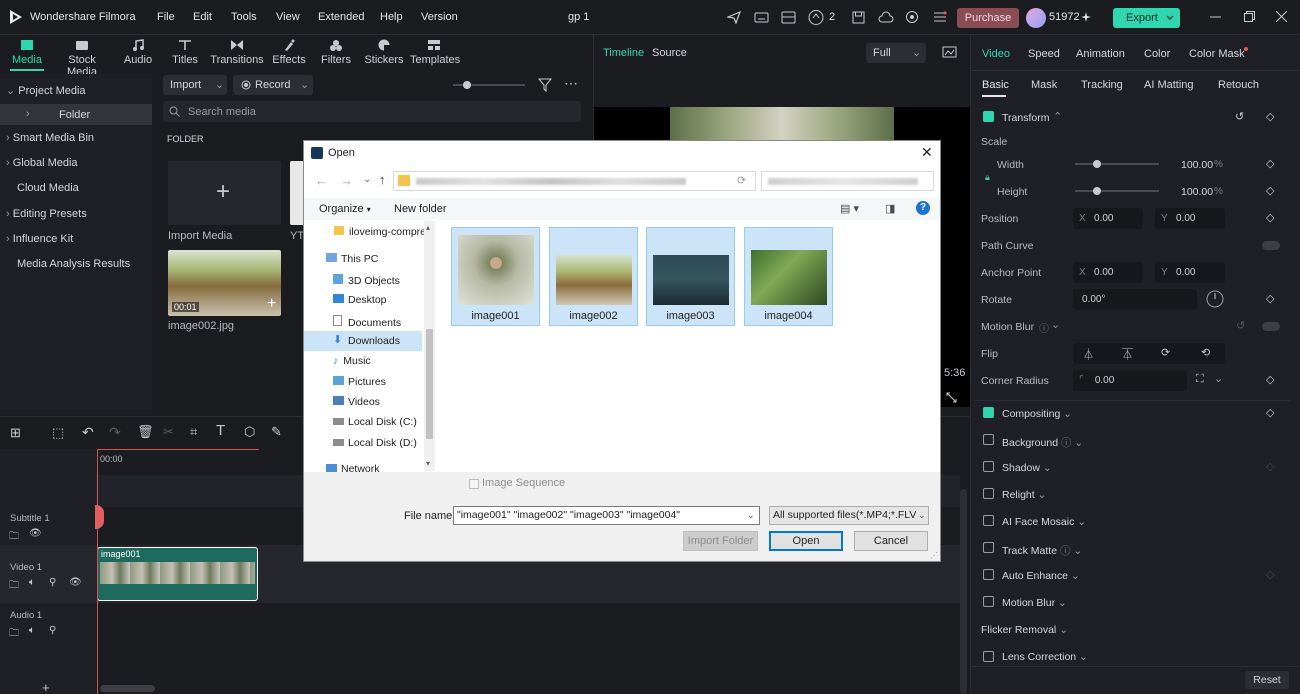 Image resolution: width=1300 pixels, height=694 pixels. Describe the element at coordinates (42, 163) in the screenshot. I see `sidebar-item-global-media: › Global Media` at that location.